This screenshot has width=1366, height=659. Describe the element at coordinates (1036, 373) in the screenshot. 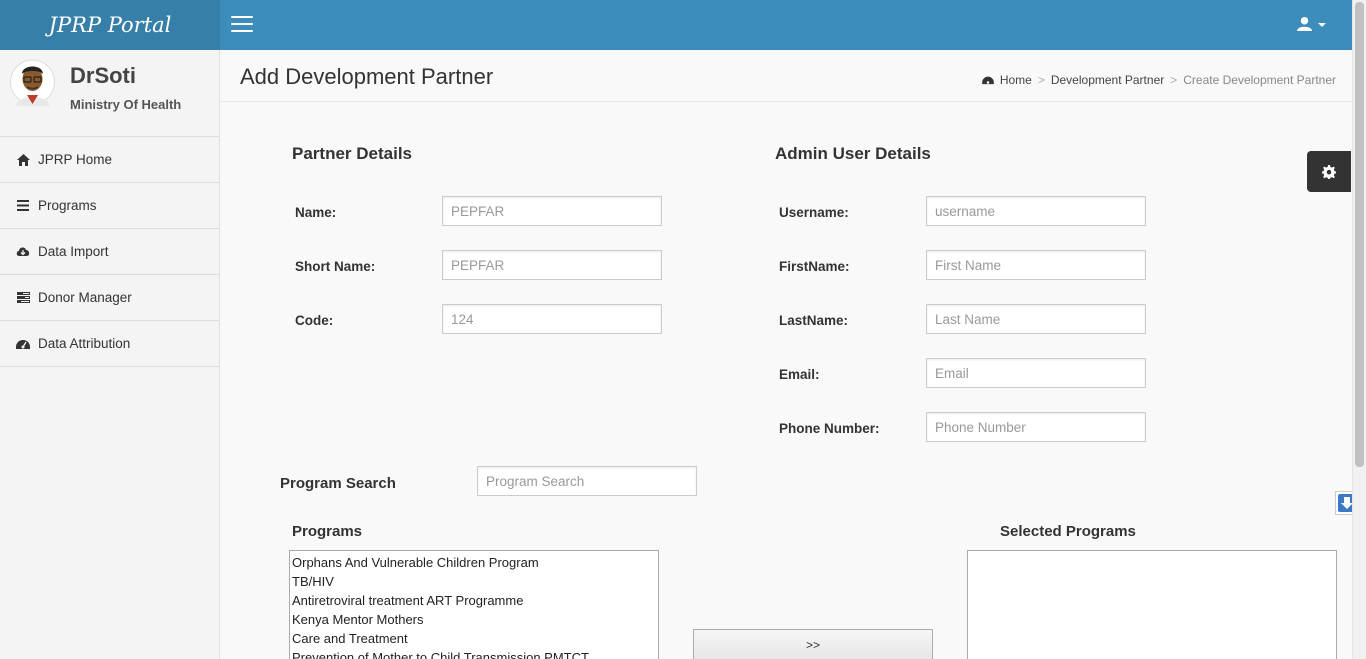

I see `email-field` at that location.